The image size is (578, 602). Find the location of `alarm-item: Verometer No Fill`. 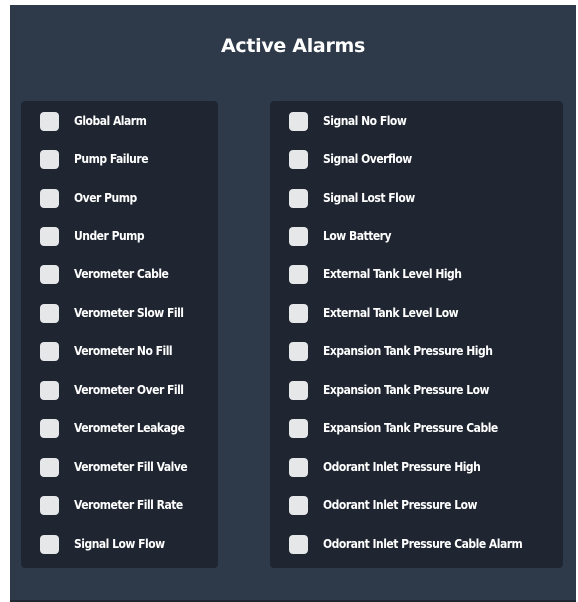

alarm-item: Verometer No Fill is located at coordinates (97, 351).